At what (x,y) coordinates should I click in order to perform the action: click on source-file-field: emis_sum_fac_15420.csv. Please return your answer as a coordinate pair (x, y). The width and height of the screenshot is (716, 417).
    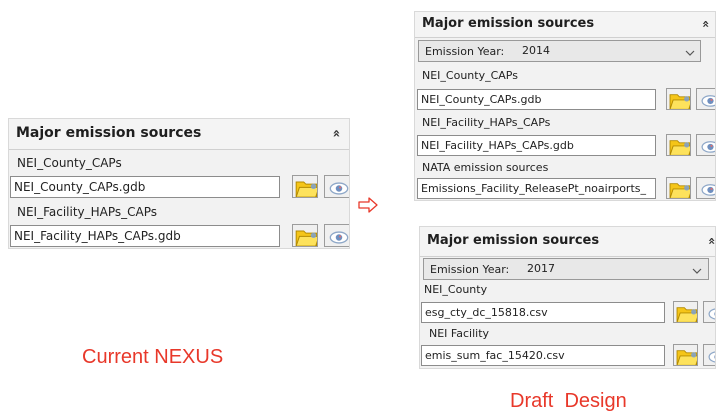
    Looking at the image, I should click on (543, 355).